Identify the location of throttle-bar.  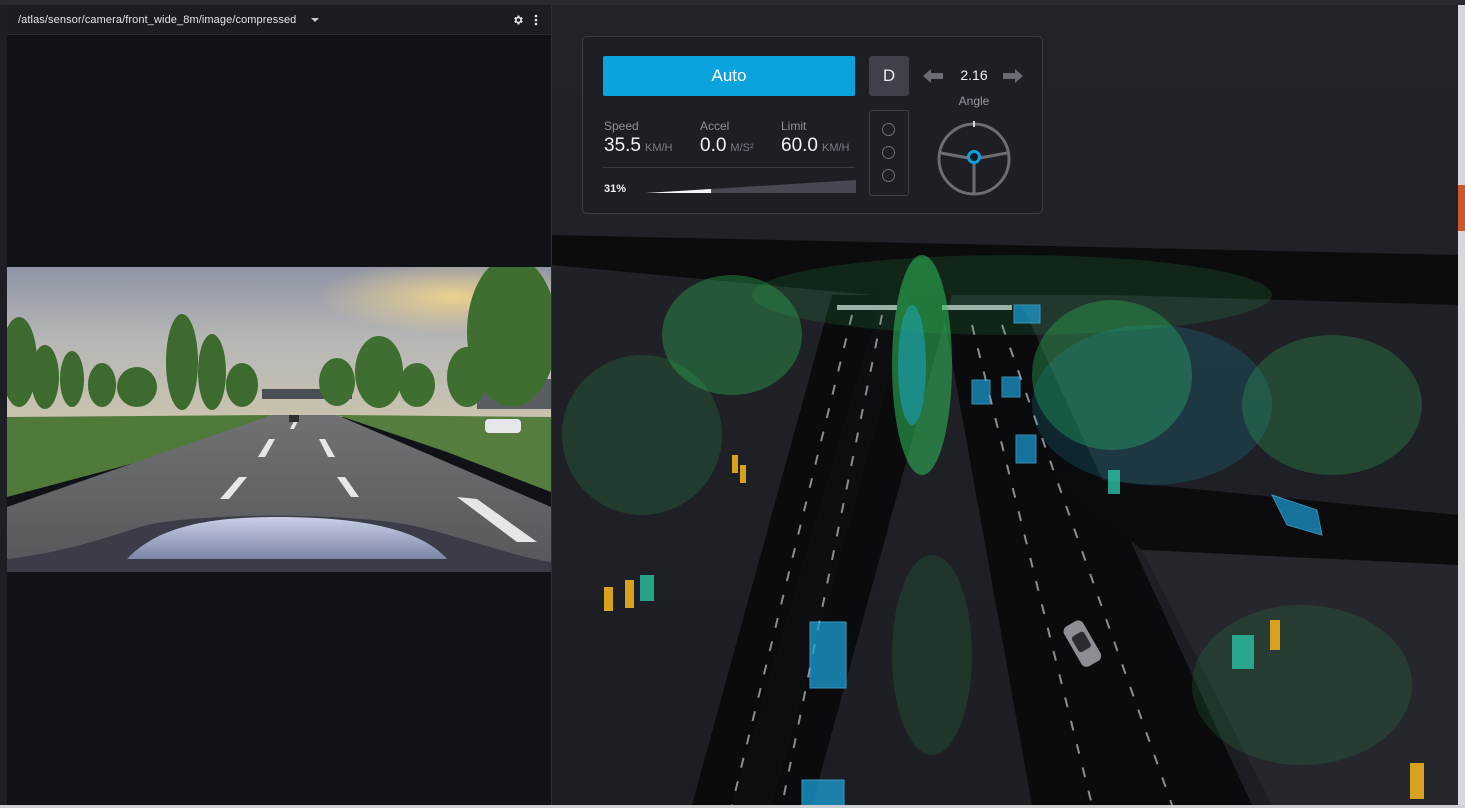
(751, 186).